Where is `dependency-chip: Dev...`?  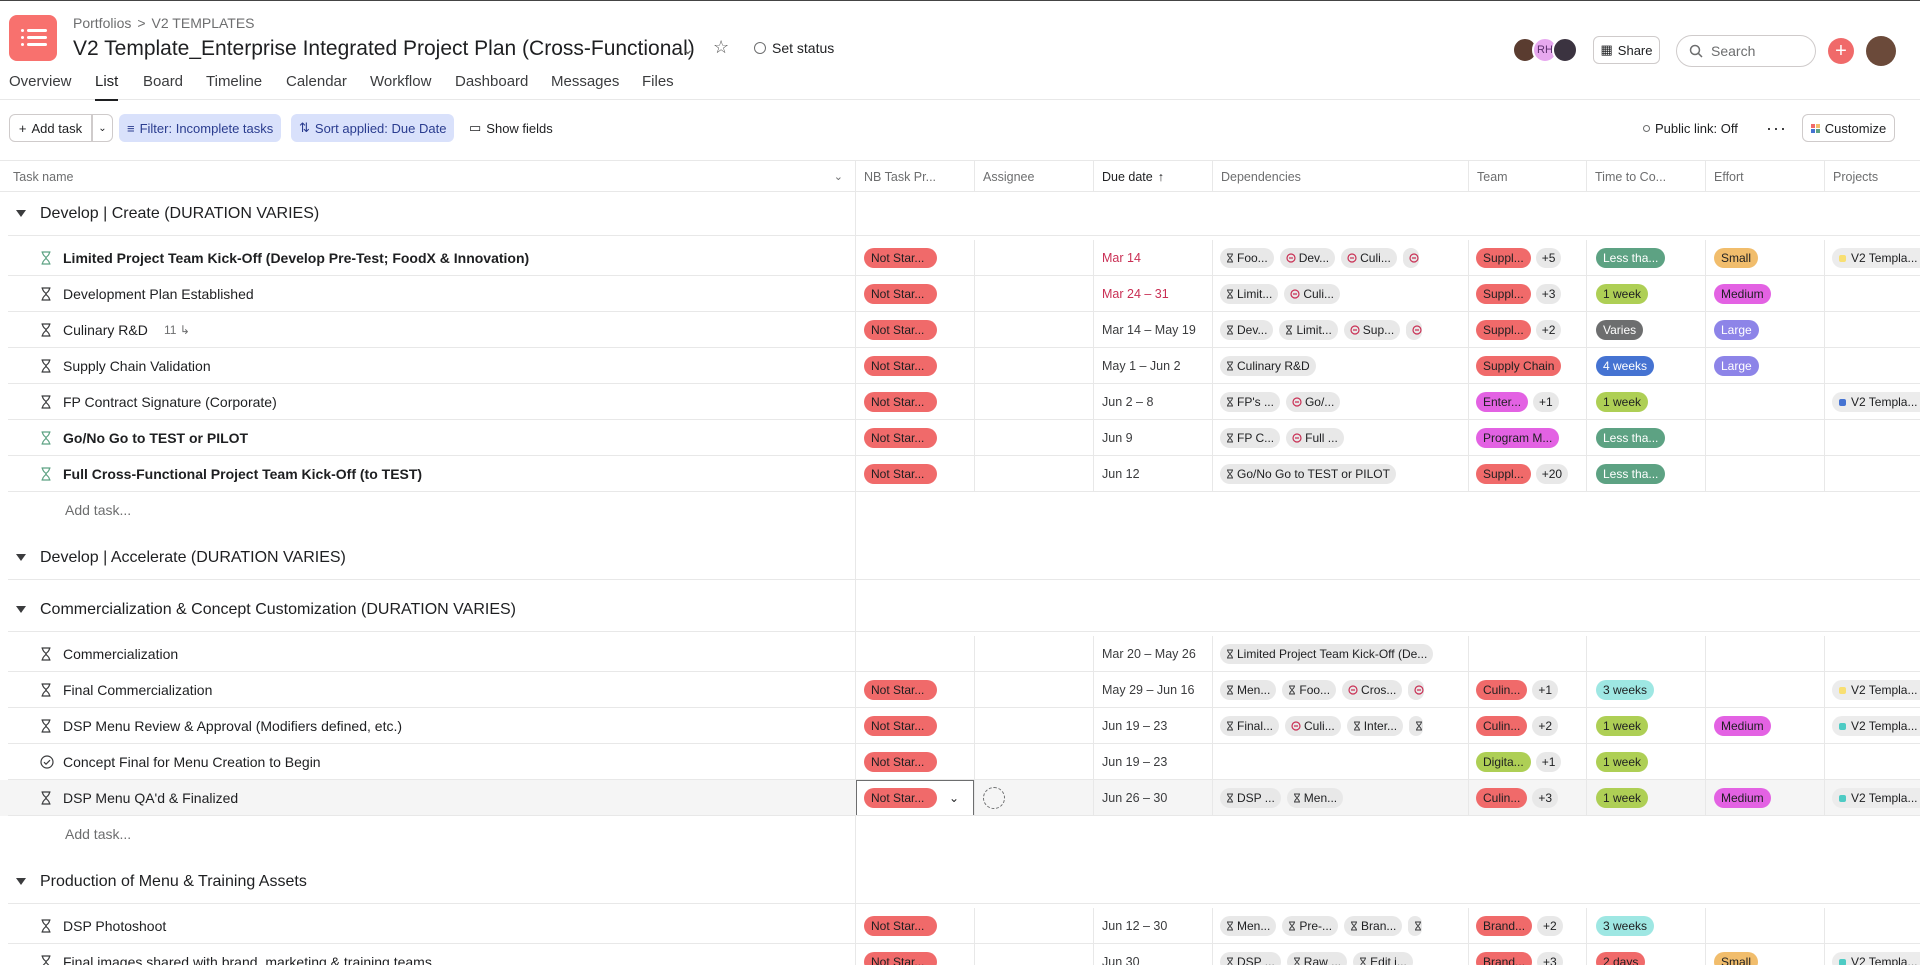
dependency-chip: Dev... is located at coordinates (1307, 258).